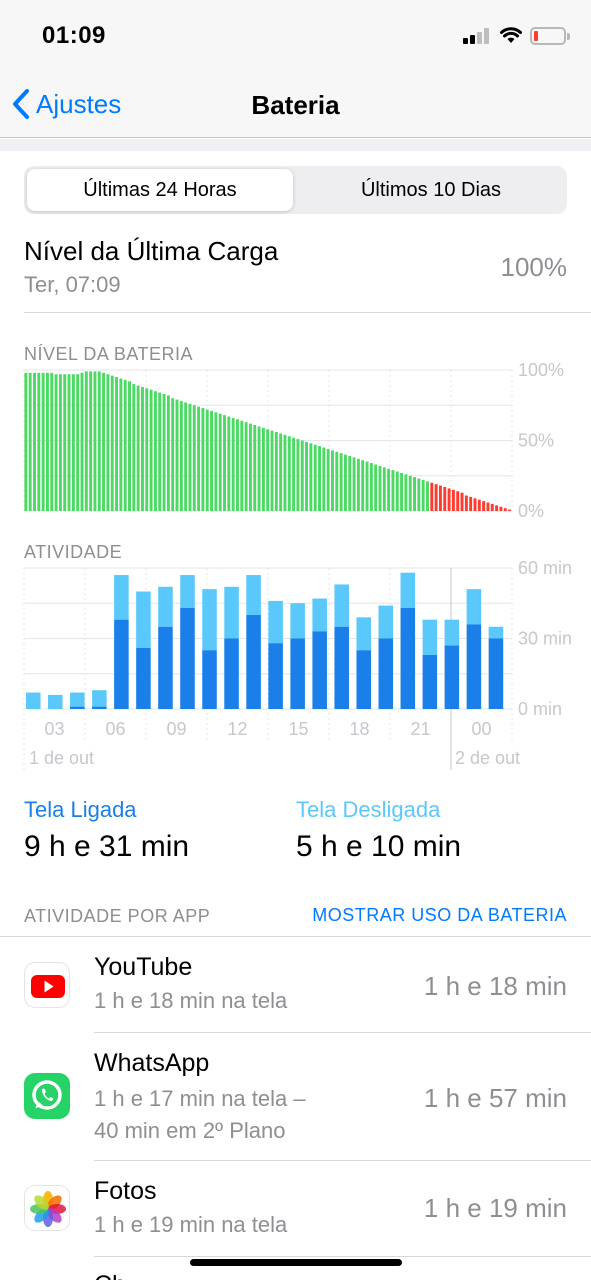 The height and width of the screenshot is (1280, 591). I want to click on battery-level-fill, so click(536, 36).